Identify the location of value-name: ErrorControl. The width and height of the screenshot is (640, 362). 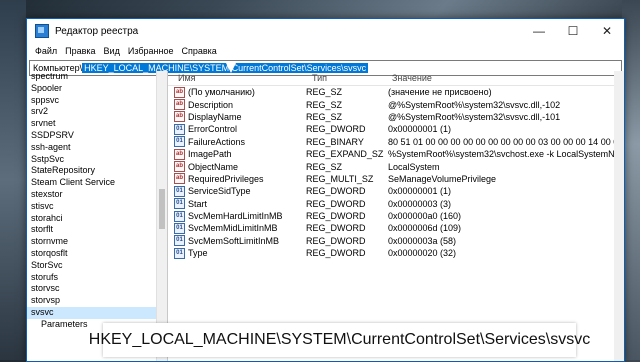
(213, 129).